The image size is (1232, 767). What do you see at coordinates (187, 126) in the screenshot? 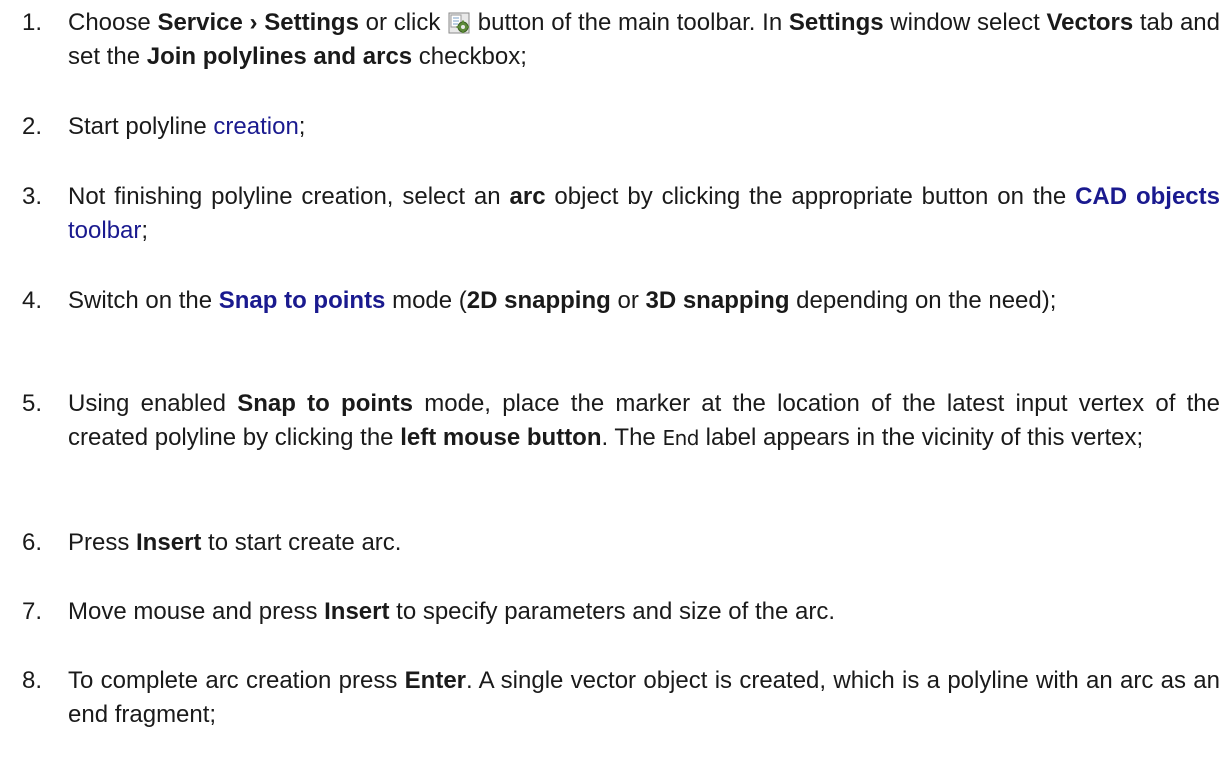
I see `step-text: Start polyline creation;` at bounding box center [187, 126].